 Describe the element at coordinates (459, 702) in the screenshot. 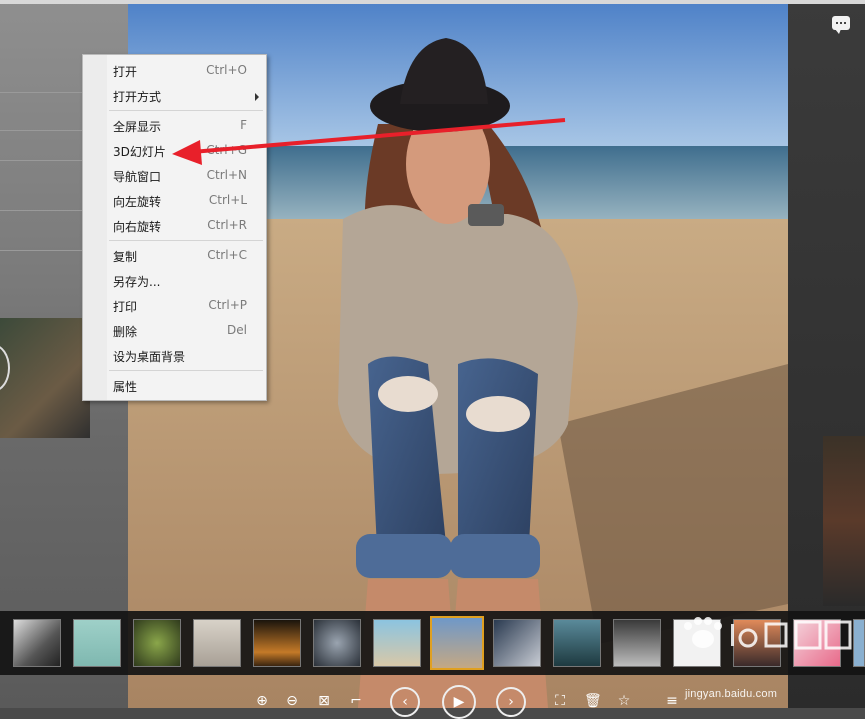

I see `play-slideshow-button: ▶` at that location.